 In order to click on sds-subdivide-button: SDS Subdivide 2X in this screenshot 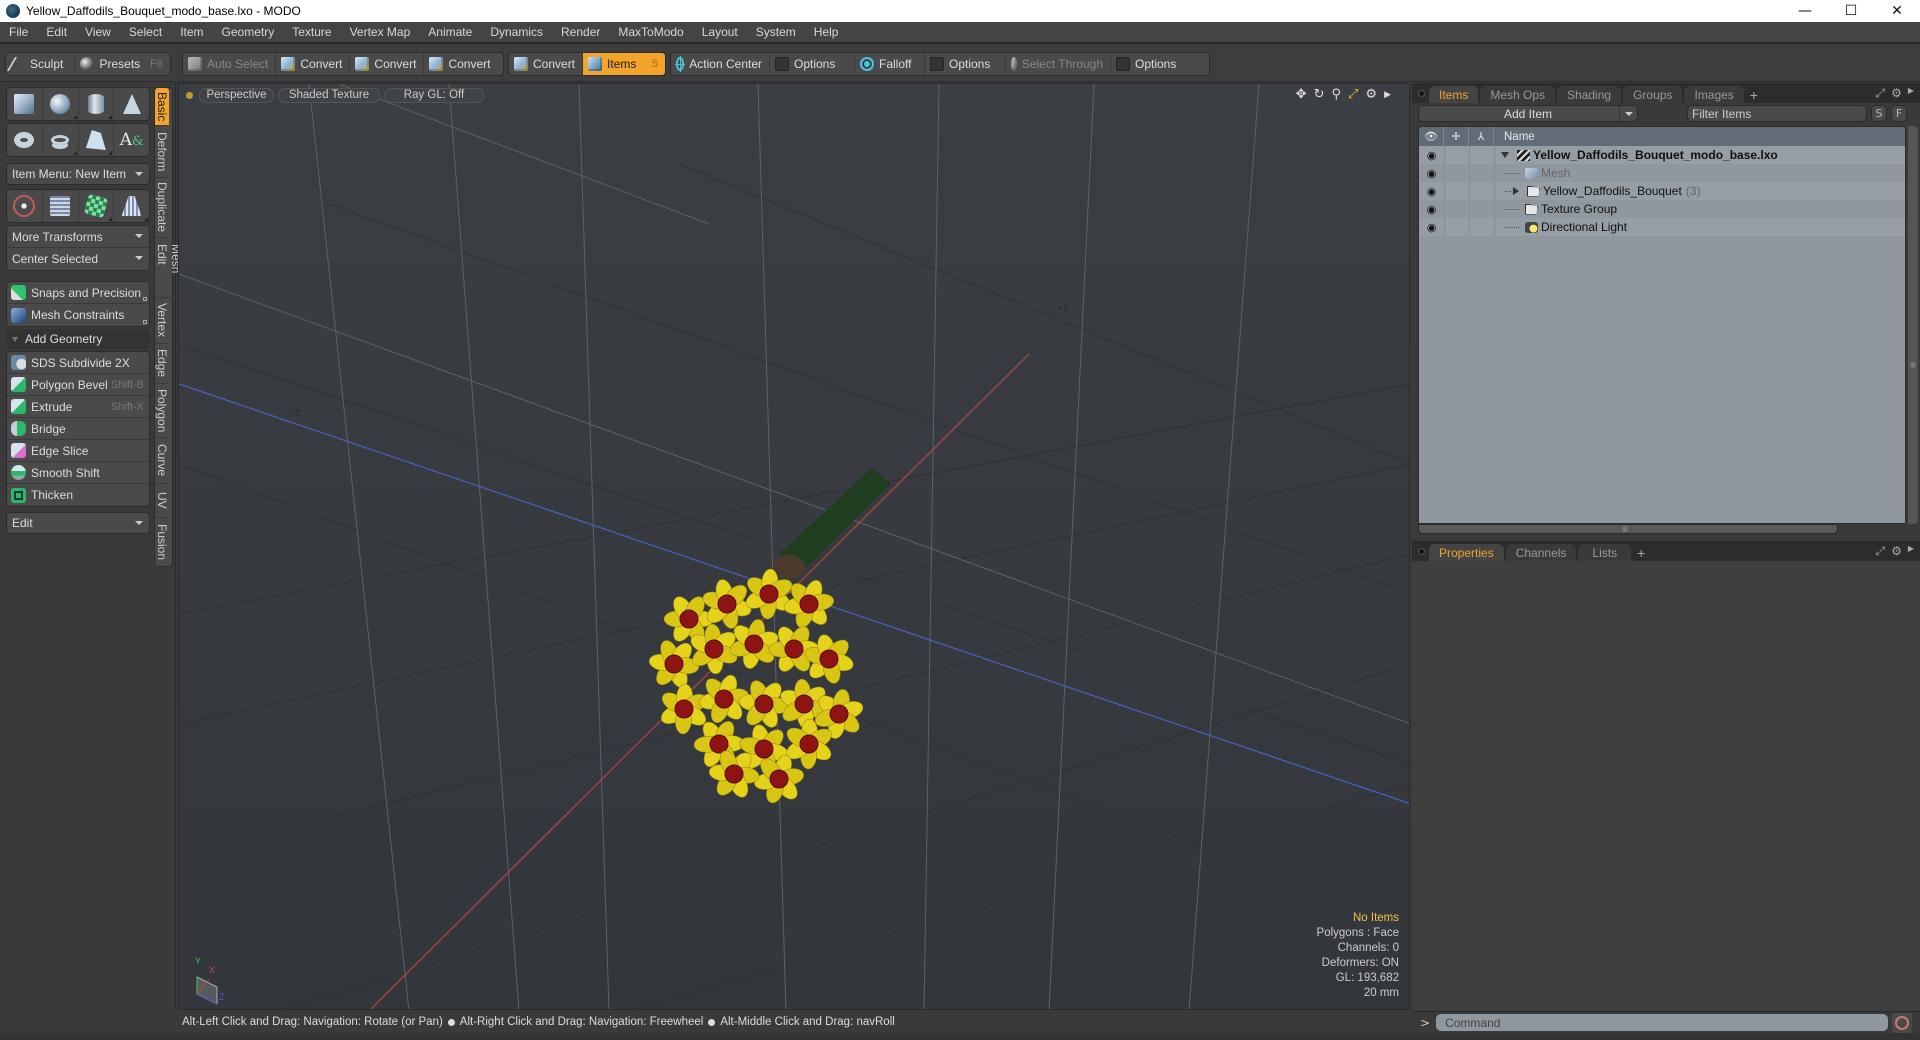, I will do `click(78, 363)`.